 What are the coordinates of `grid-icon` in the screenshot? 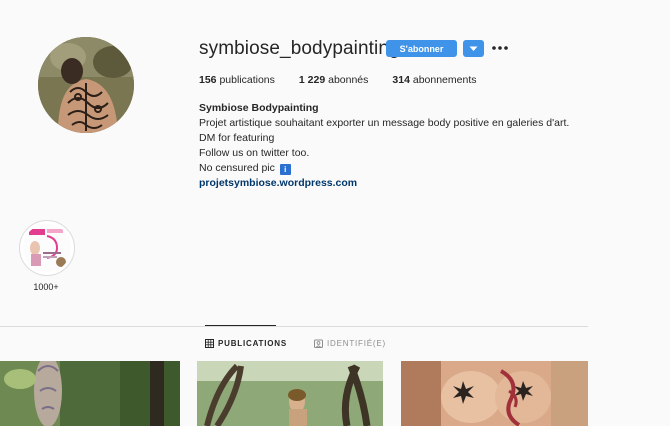 It's located at (209, 343).